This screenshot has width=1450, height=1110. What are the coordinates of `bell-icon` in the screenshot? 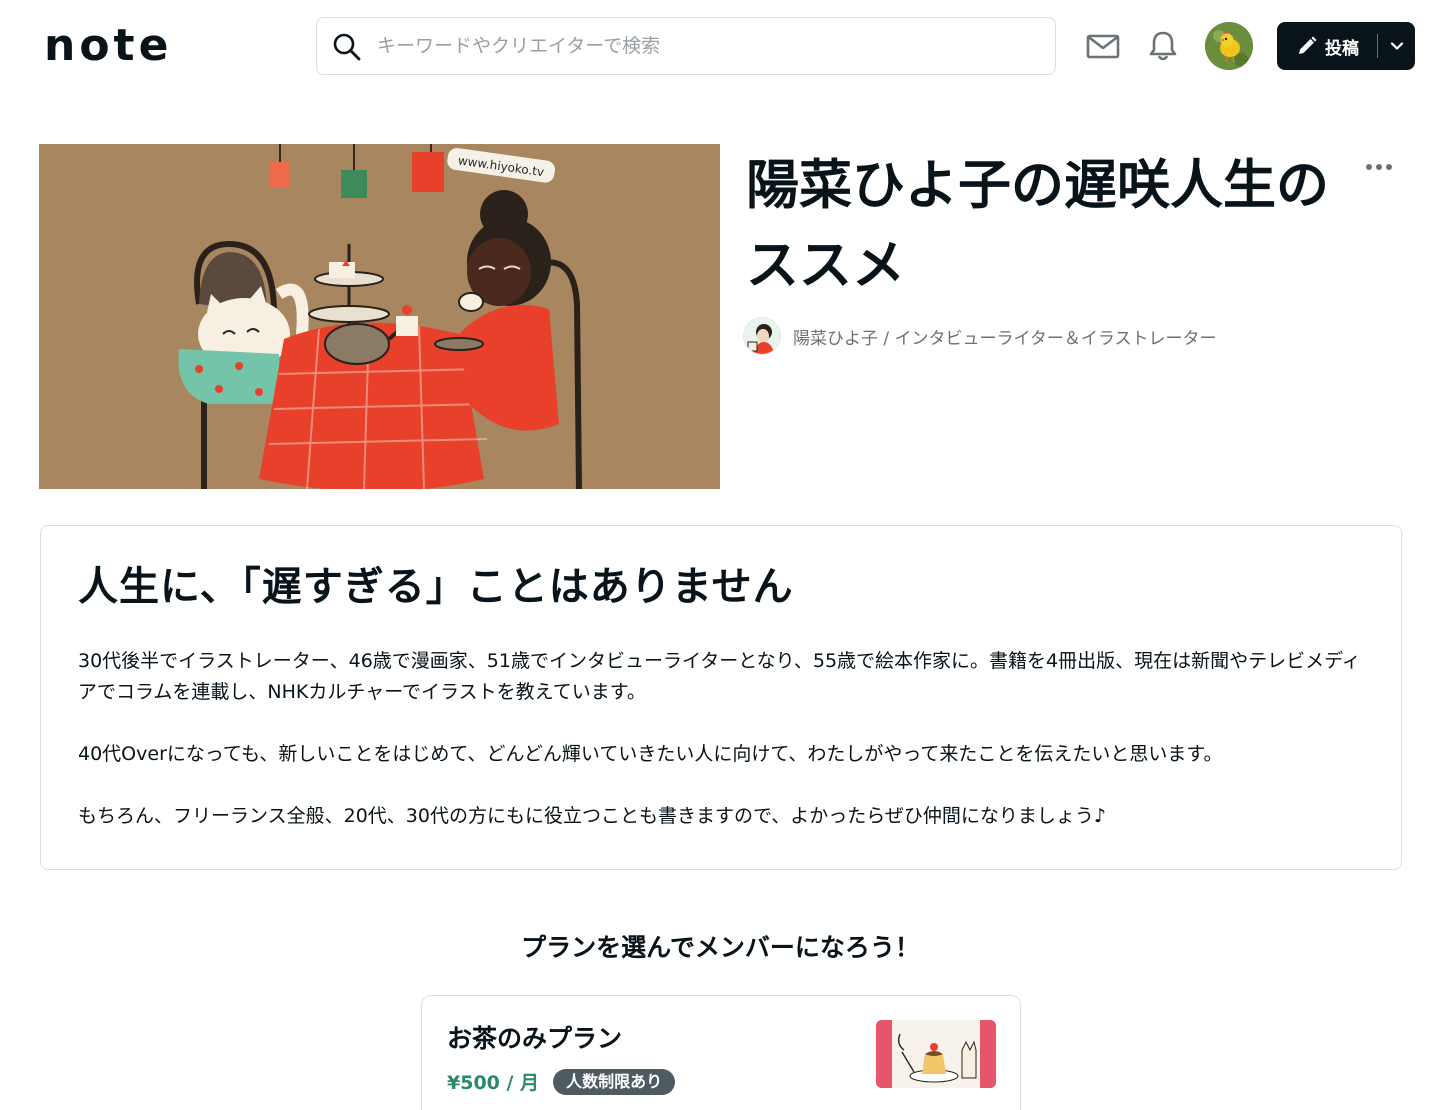 It's located at (1163, 46).